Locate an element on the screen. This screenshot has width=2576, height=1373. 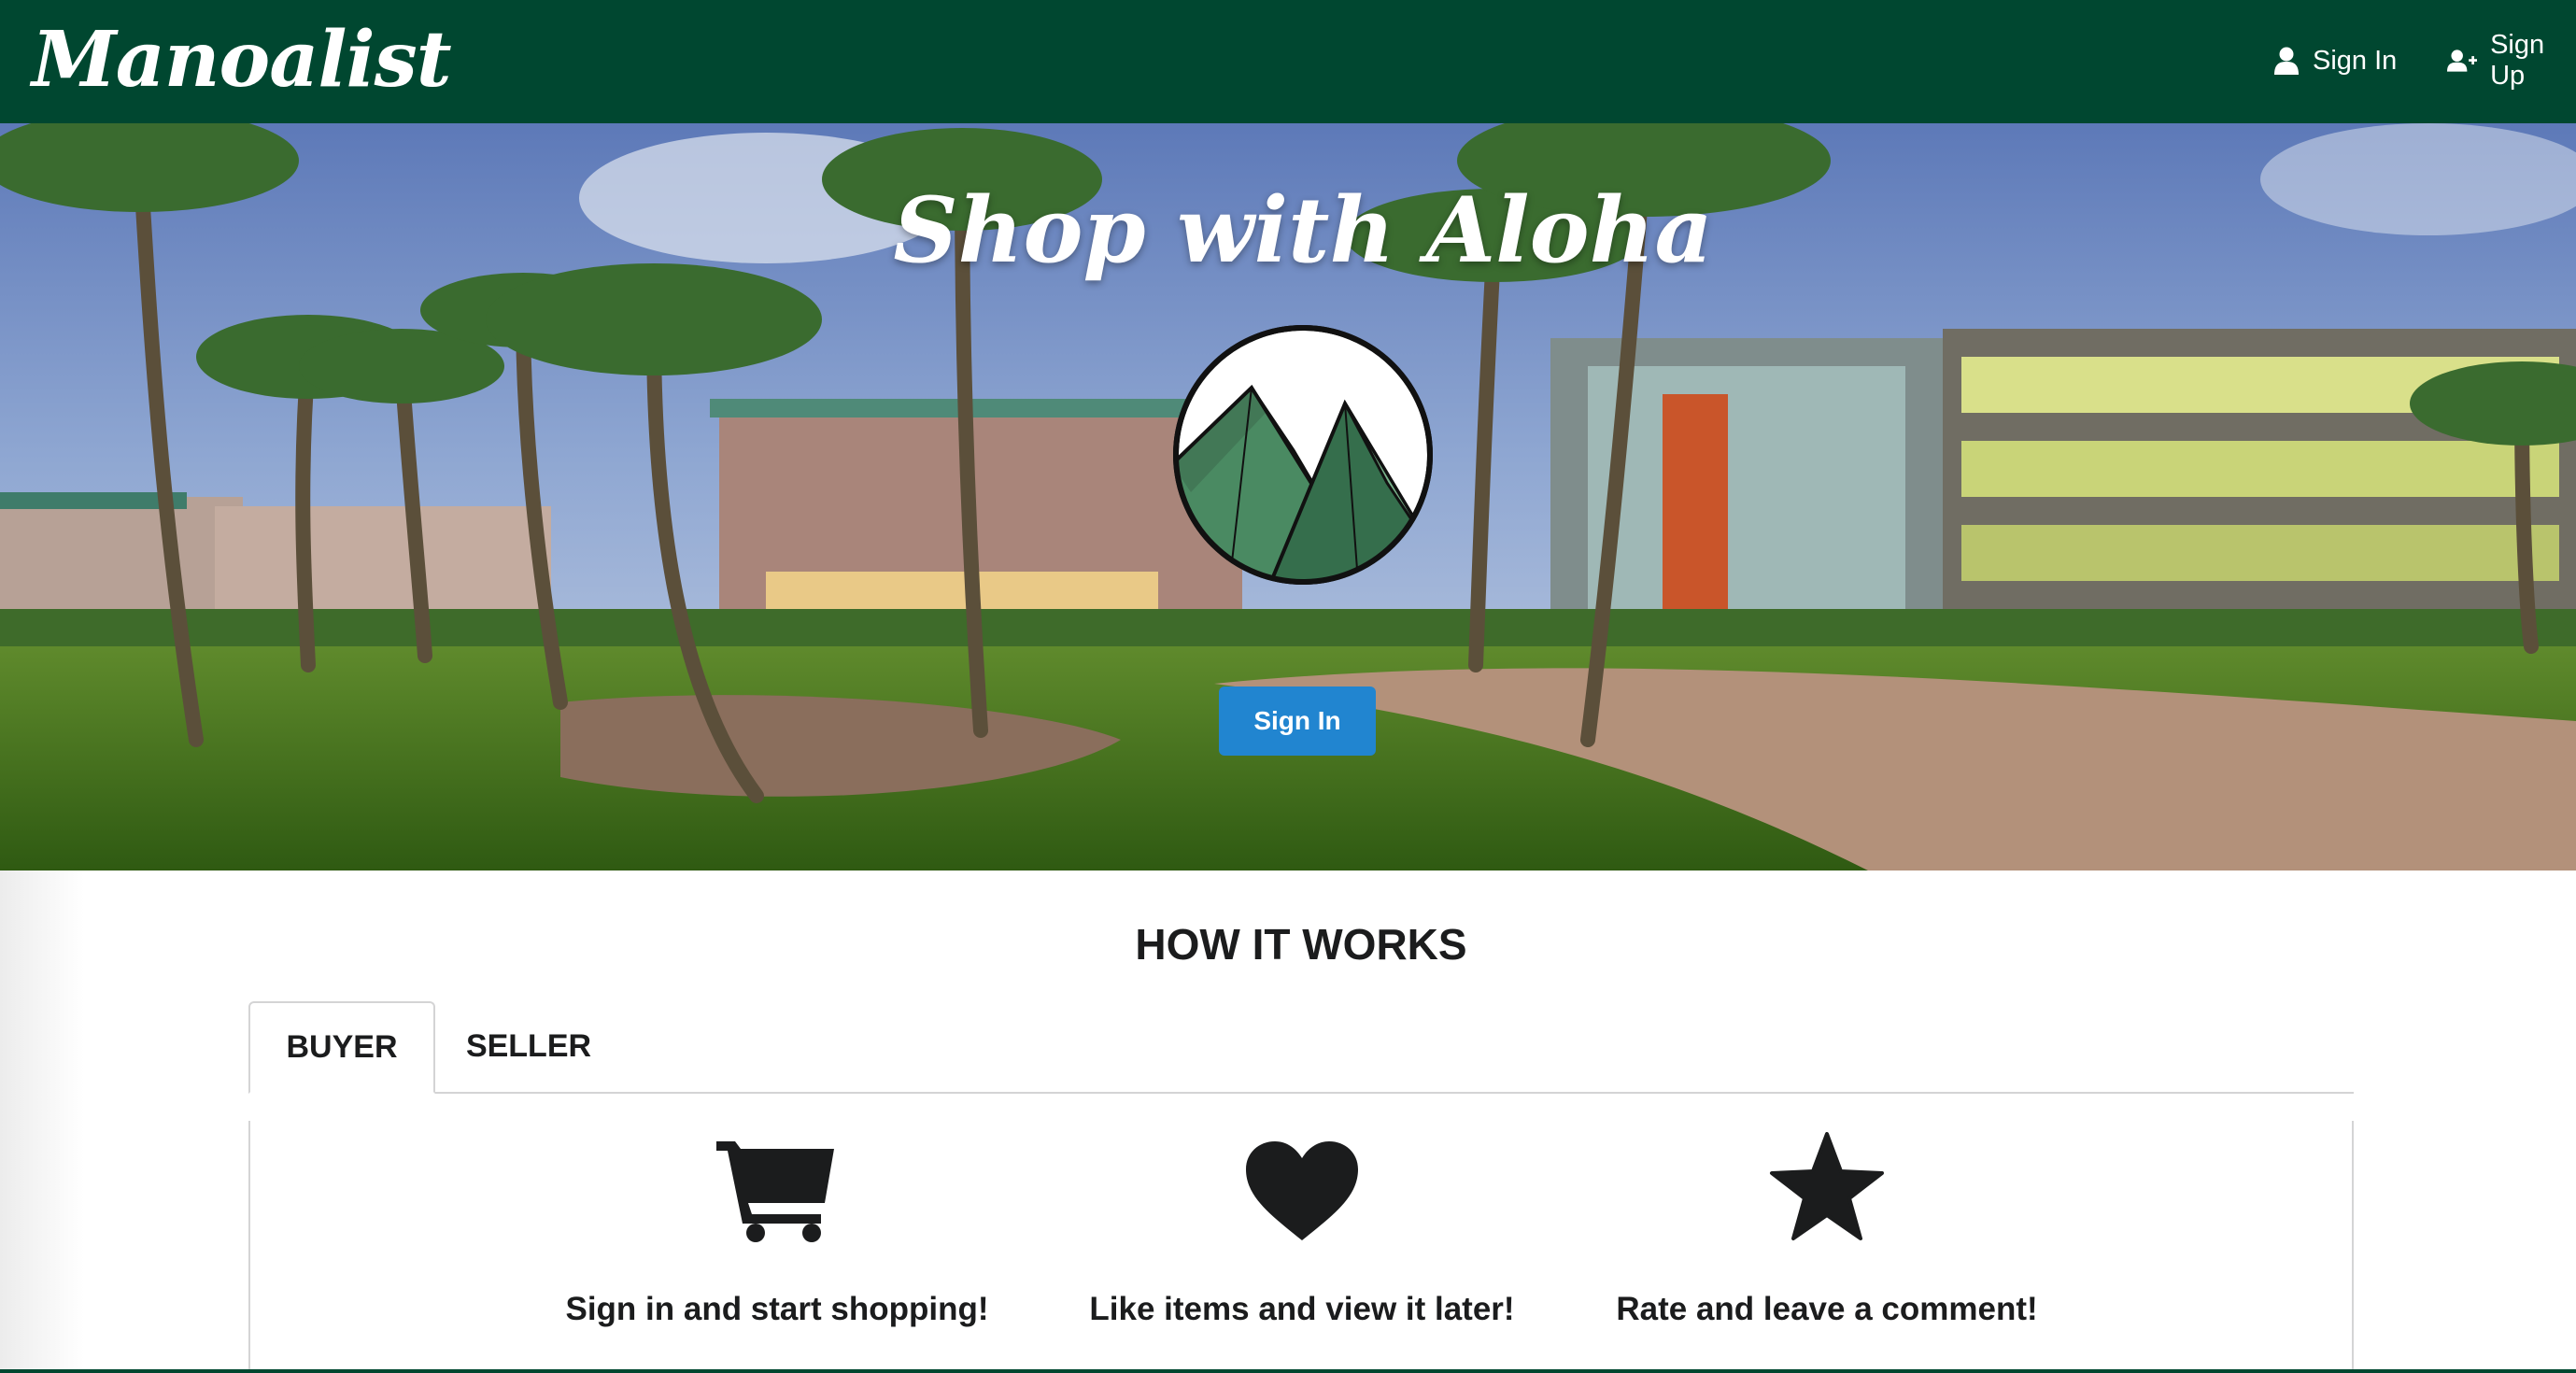
shopping-cart-icon is located at coordinates (775, 1191).